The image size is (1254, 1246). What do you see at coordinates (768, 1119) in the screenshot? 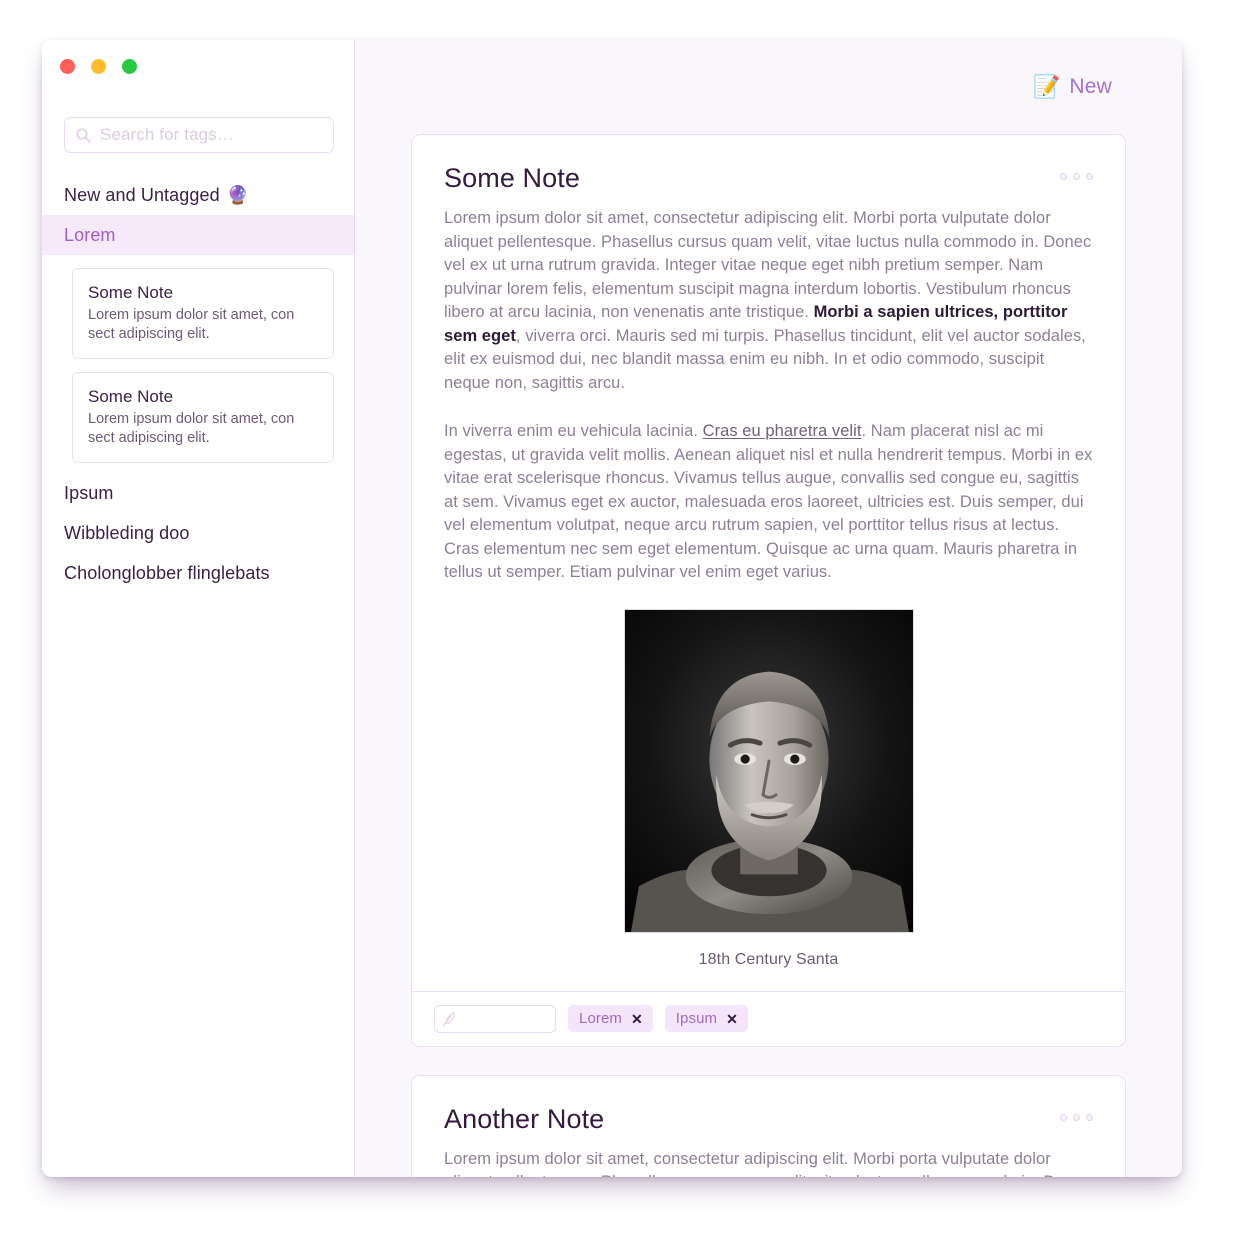
I see `note-header: Another Note` at bounding box center [768, 1119].